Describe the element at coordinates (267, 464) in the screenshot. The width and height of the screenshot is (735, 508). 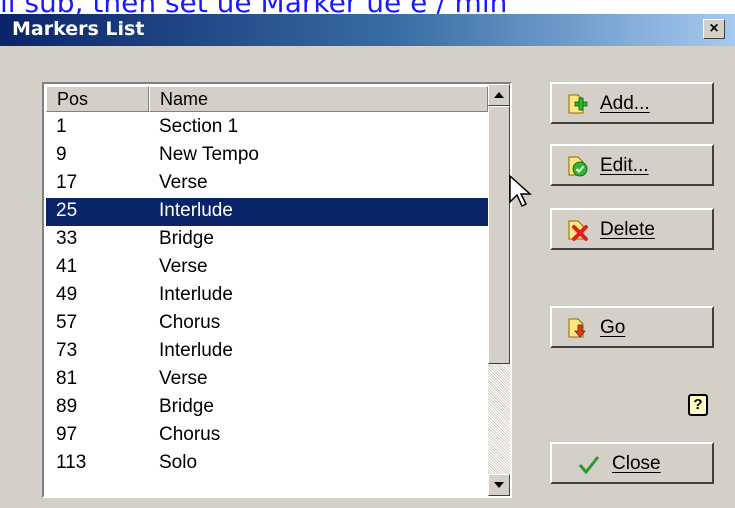
I see `list-item: 113 Solo` at that location.